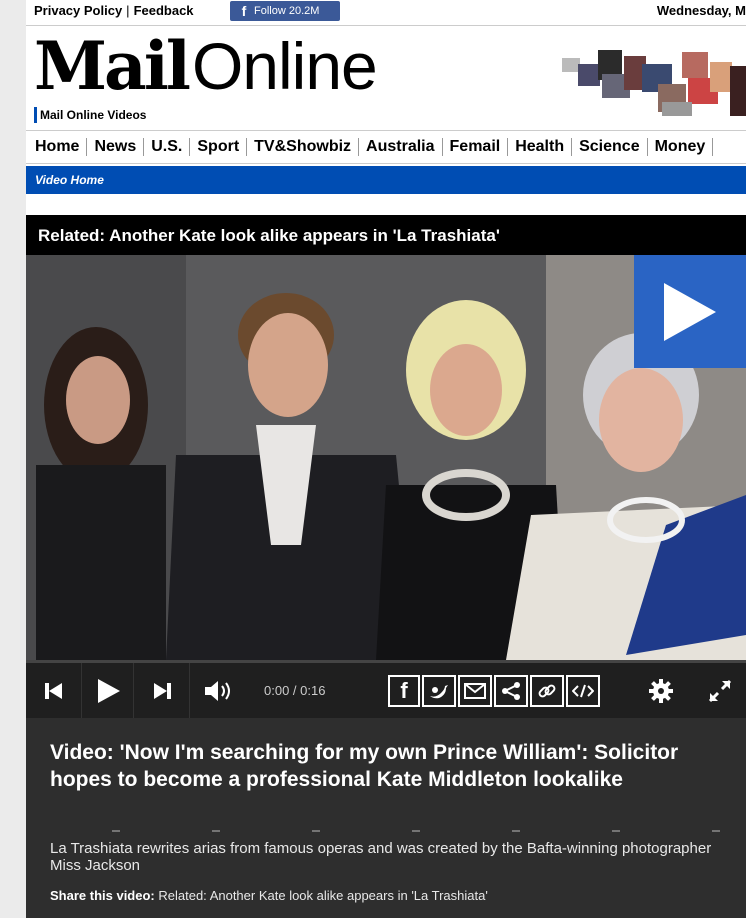 This screenshot has width=746, height=918. I want to click on share-icon, so click(511, 691).